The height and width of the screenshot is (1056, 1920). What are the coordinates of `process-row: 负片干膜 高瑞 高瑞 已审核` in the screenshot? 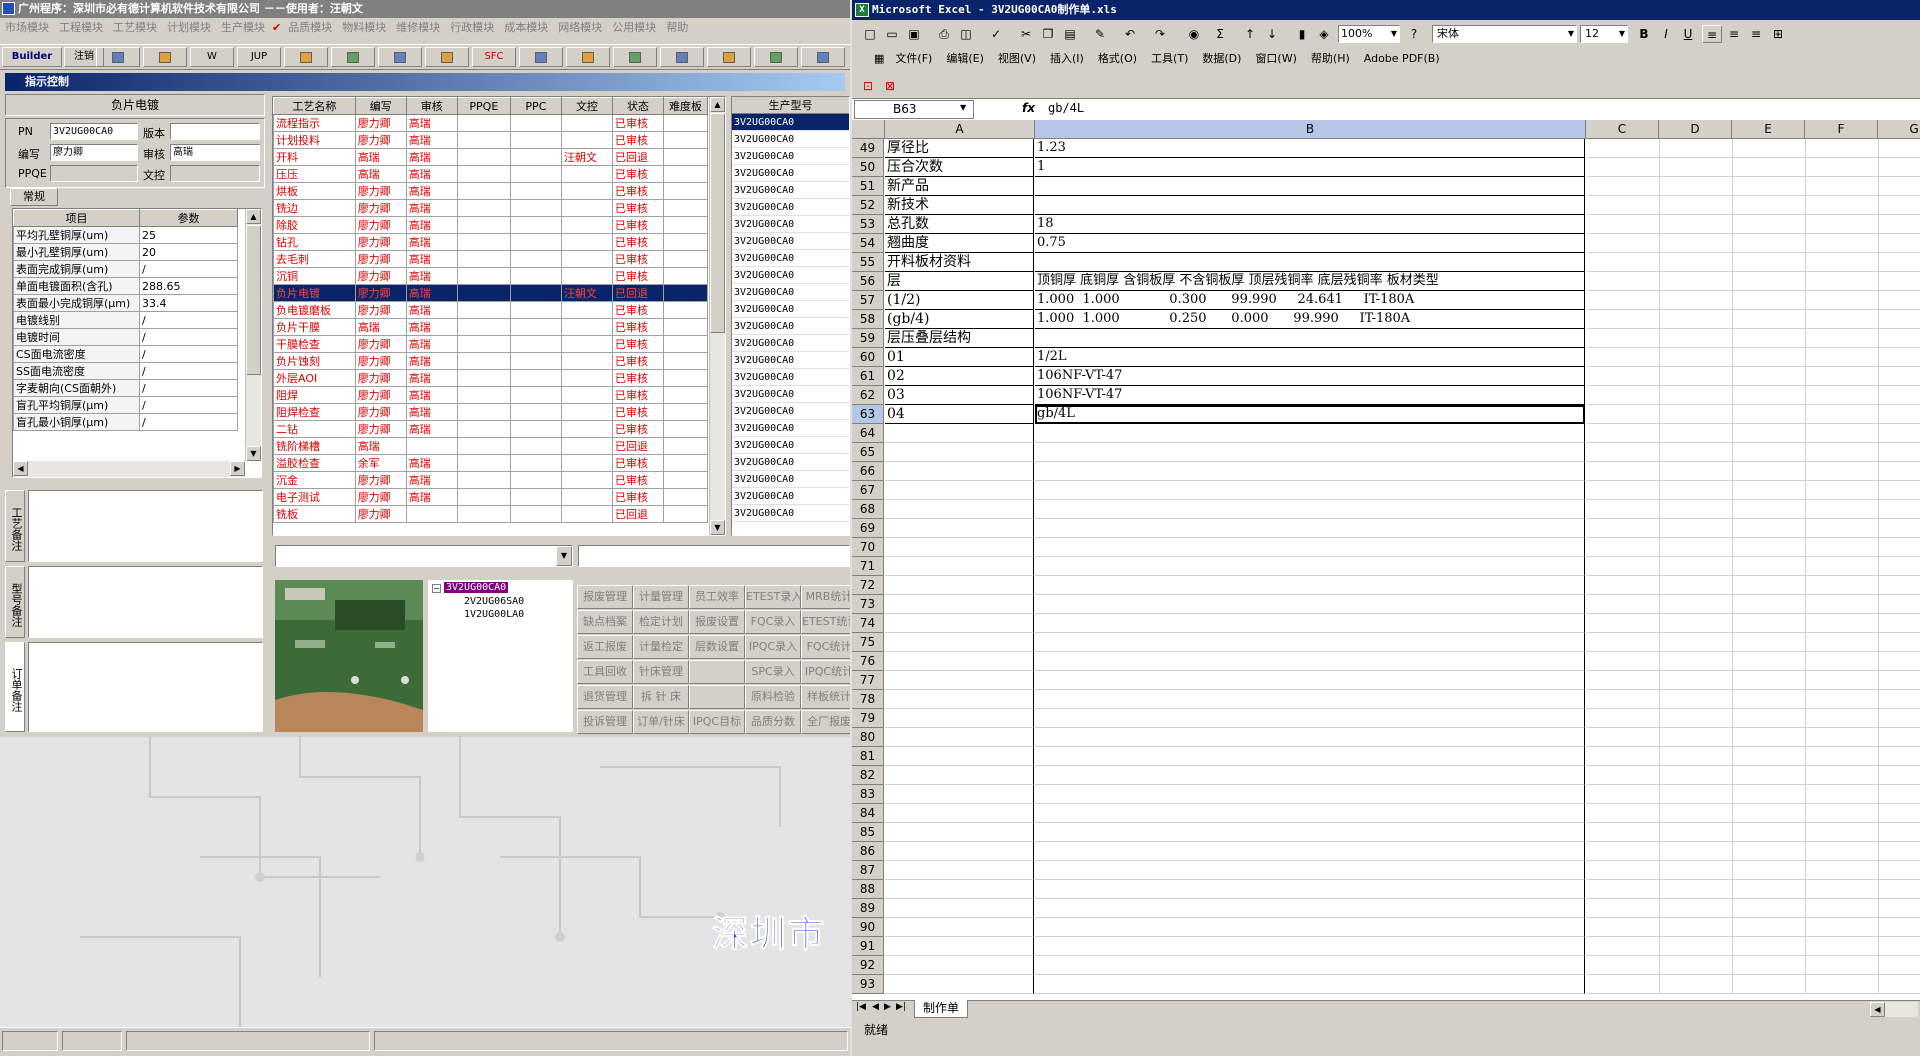 It's located at (490, 327).